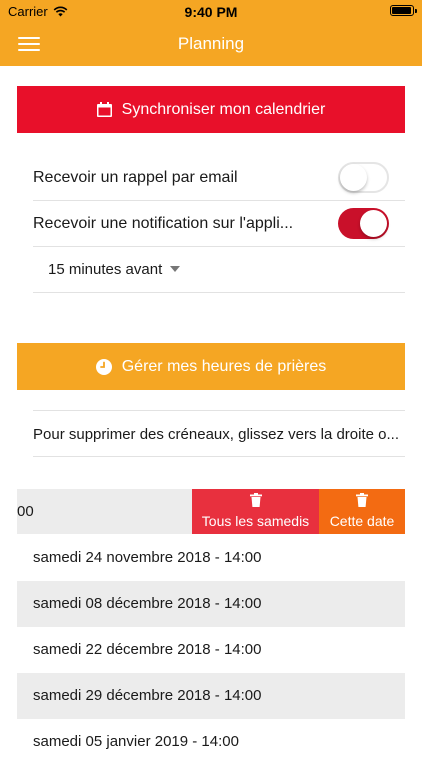 The height and width of the screenshot is (765, 422). I want to click on manage-prayer-hours-button: Gérer mes heures de prières, so click(211, 366).